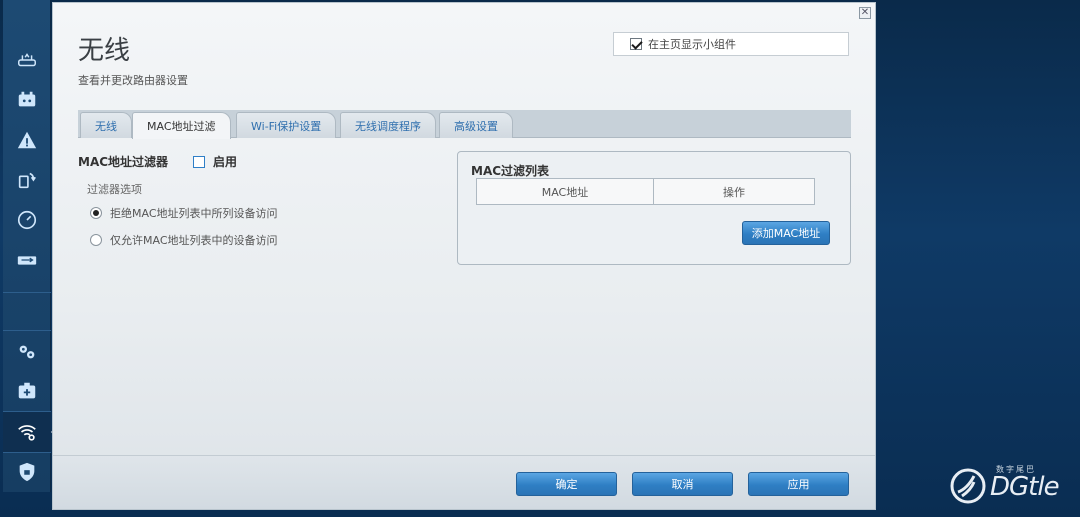 Image resolution: width=1080 pixels, height=517 pixels. I want to click on tab-bar: 无线 MAC地址过滤 Wi-Fi保护设置 无线调度程序 高级设置, so click(464, 124).